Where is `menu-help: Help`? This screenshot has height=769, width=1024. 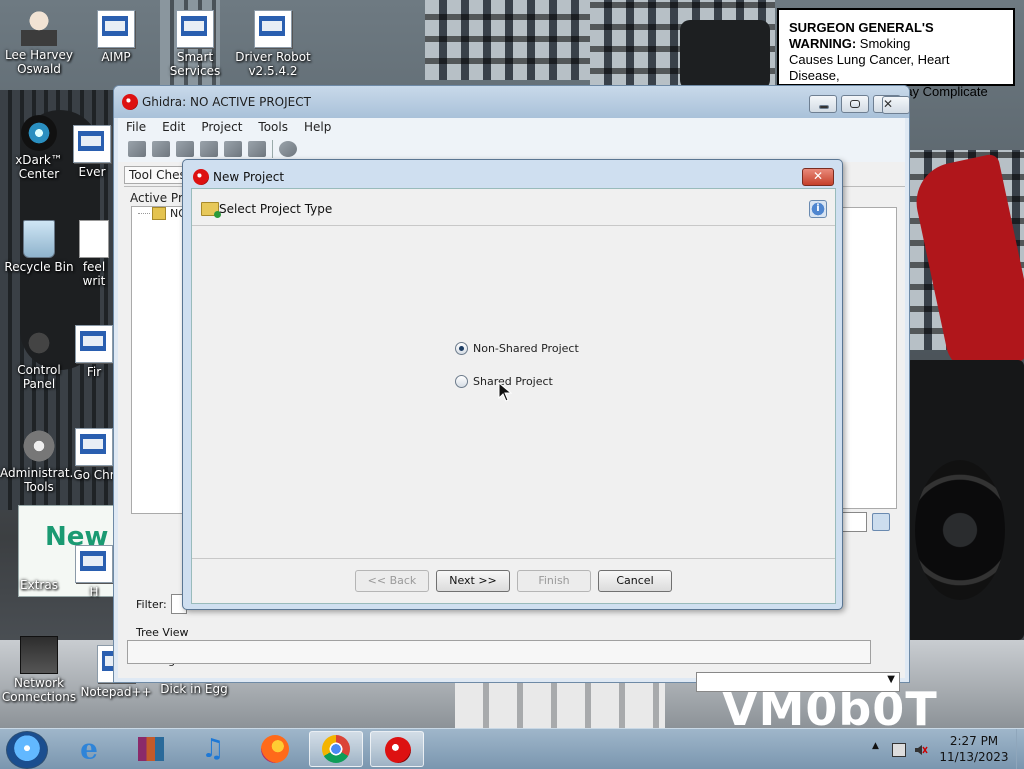 menu-help: Help is located at coordinates (317, 127).